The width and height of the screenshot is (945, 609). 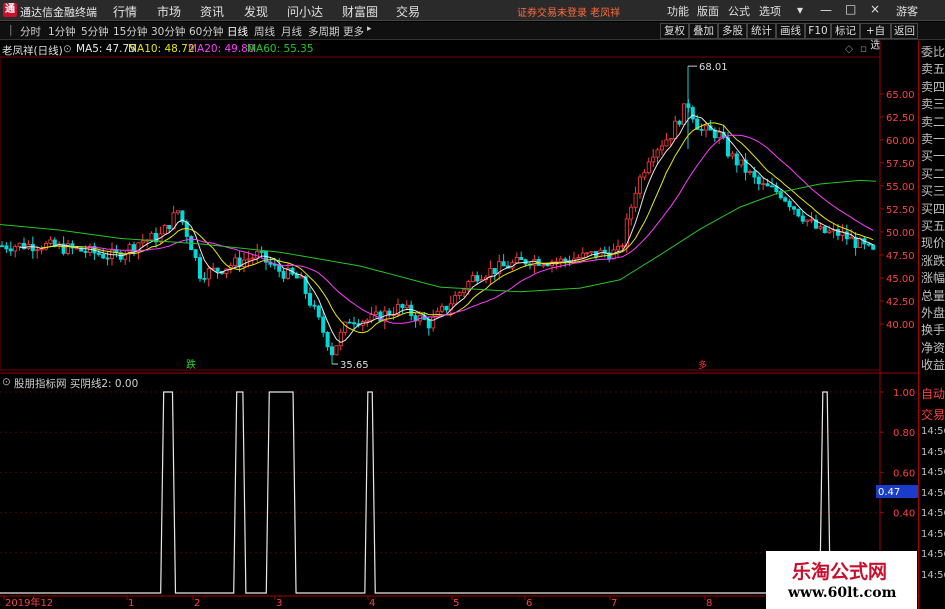 What do you see at coordinates (933, 313) in the screenshot?
I see `side-field-label: 外盘` at bounding box center [933, 313].